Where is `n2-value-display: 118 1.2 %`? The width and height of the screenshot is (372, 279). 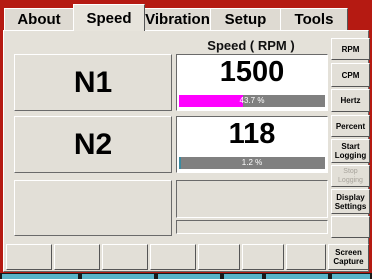
n2-value-display: 118 1.2 % is located at coordinates (252, 144).